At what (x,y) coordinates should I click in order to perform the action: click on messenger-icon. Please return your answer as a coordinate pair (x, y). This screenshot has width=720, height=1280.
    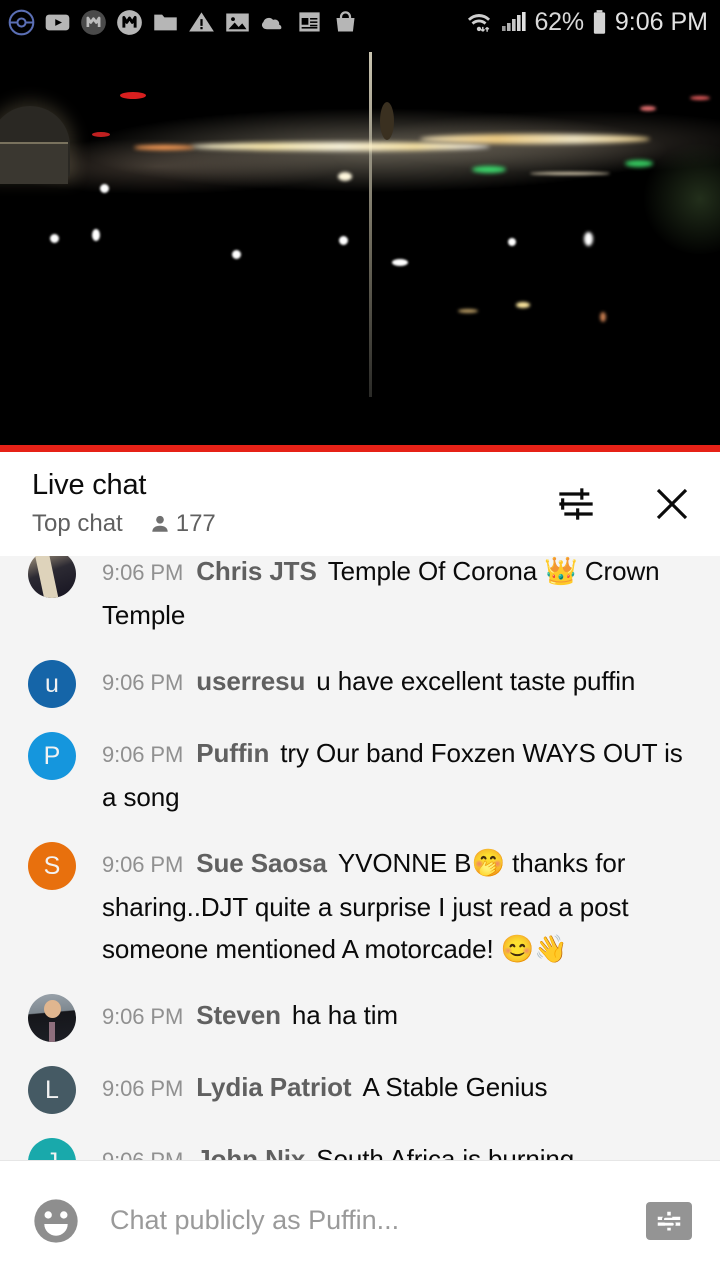
    Looking at the image, I should click on (129, 22).